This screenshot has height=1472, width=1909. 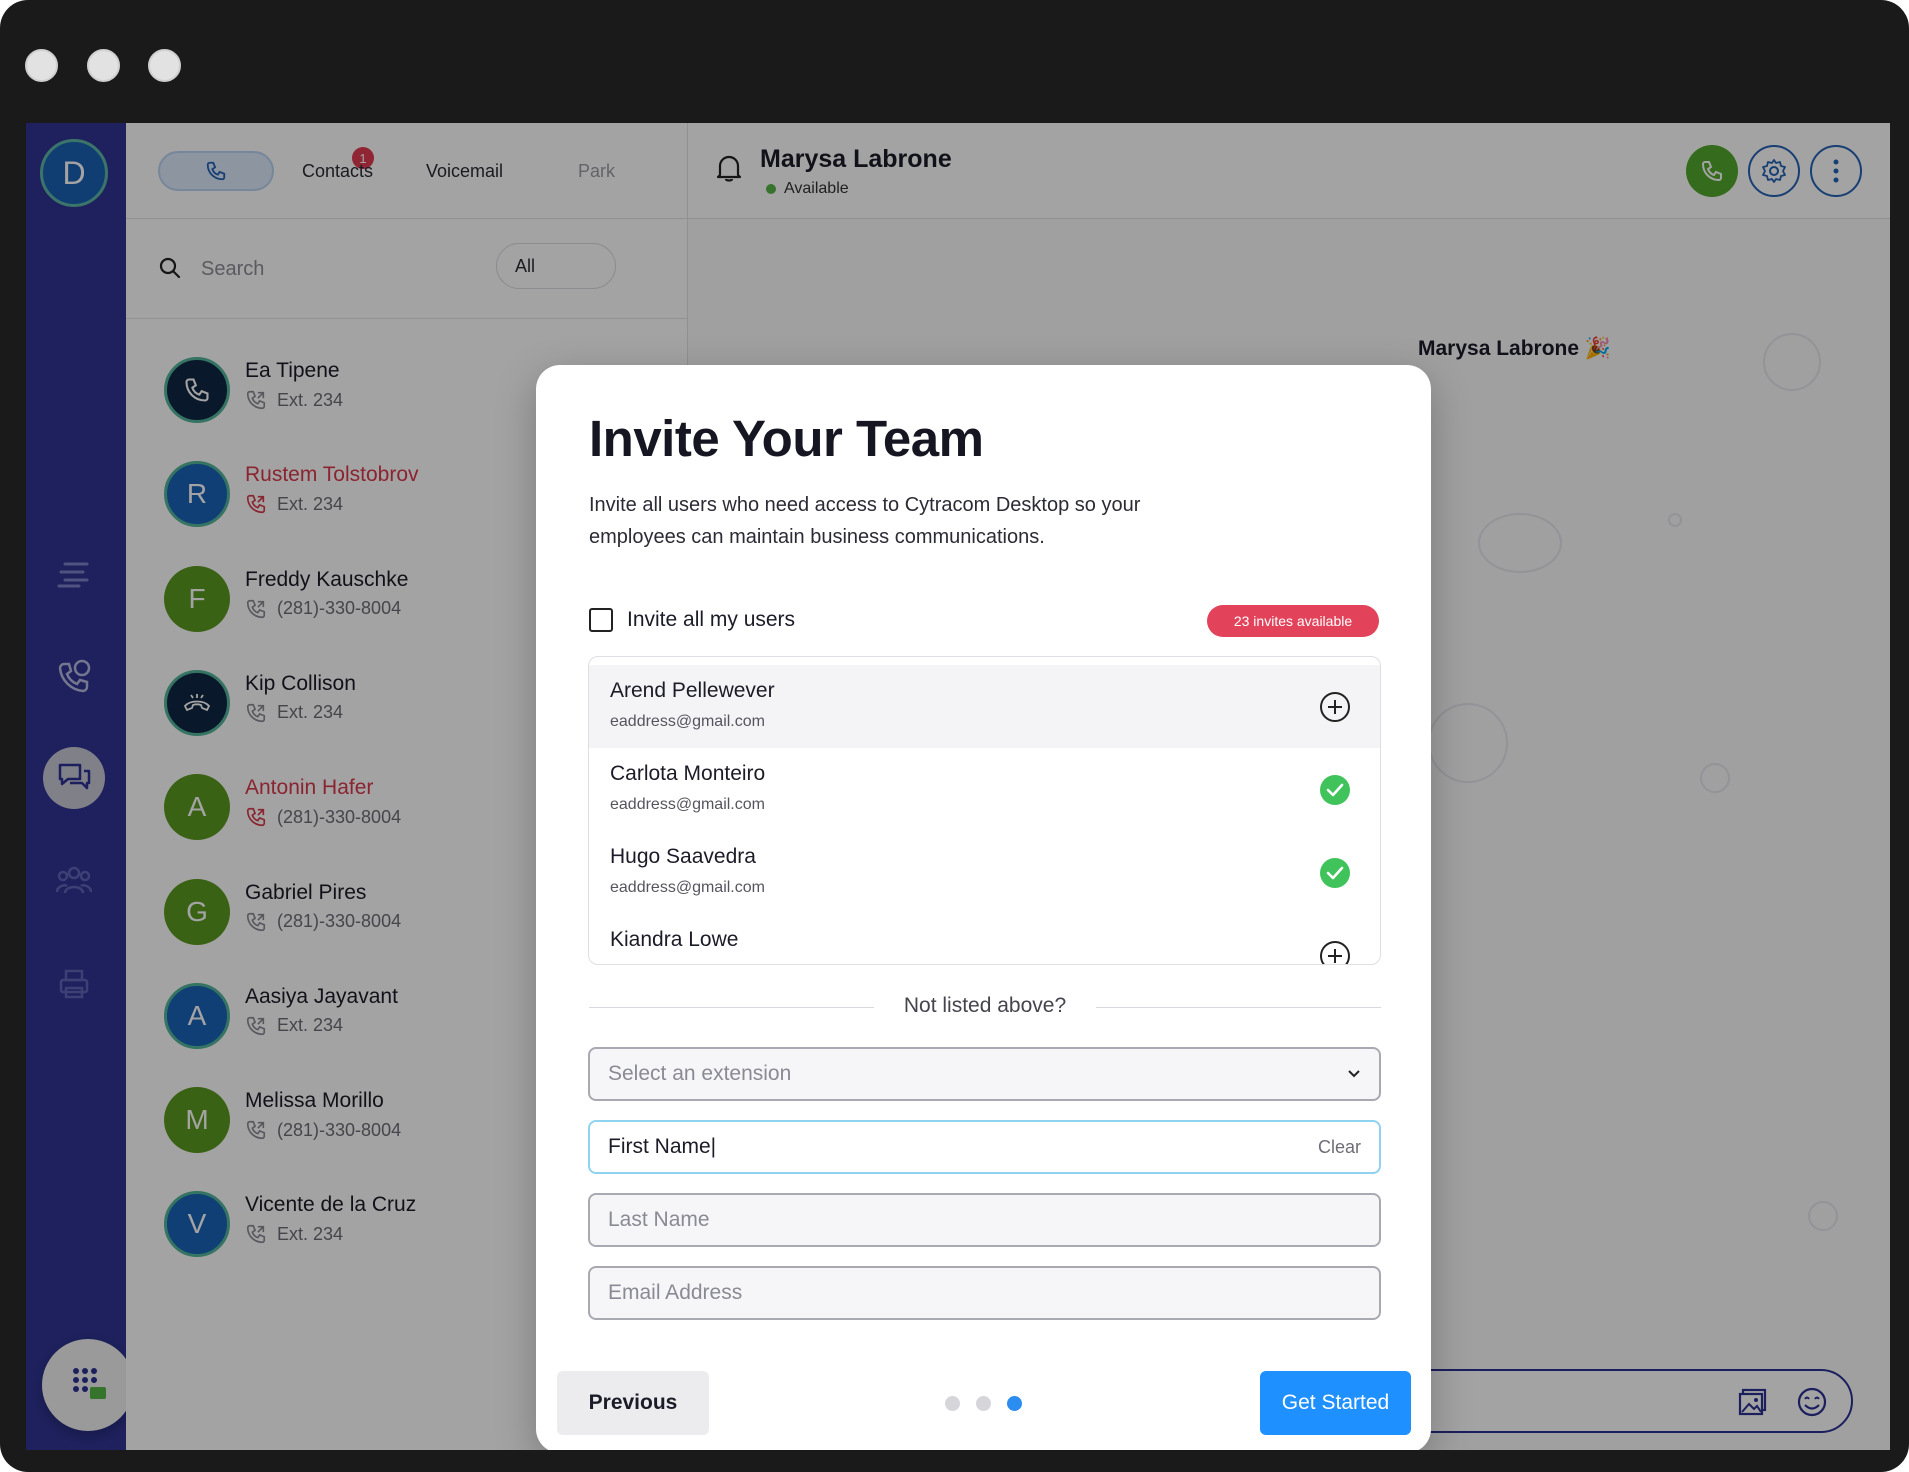 I want to click on window-close-button, so click(x=41, y=65).